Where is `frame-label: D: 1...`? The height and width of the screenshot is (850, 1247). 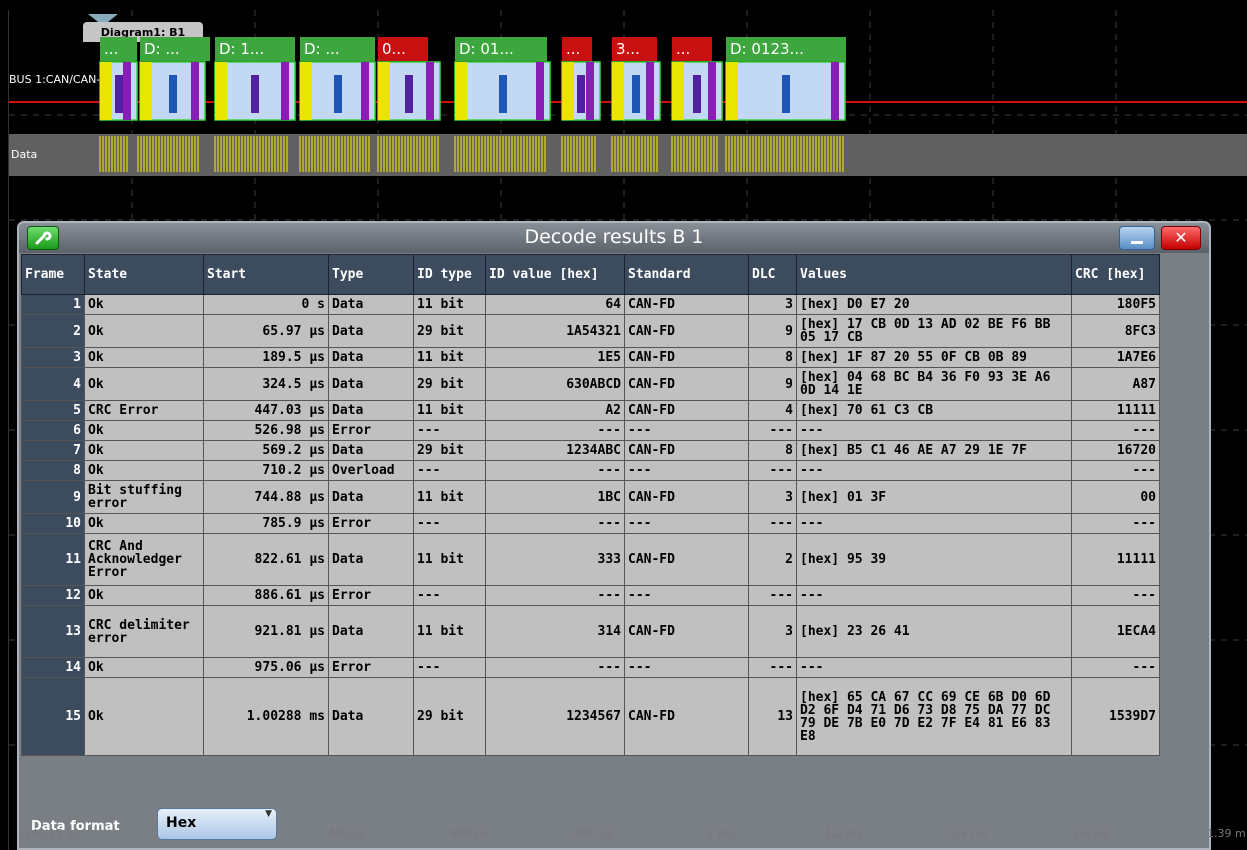 frame-label: D: 1... is located at coordinates (255, 49).